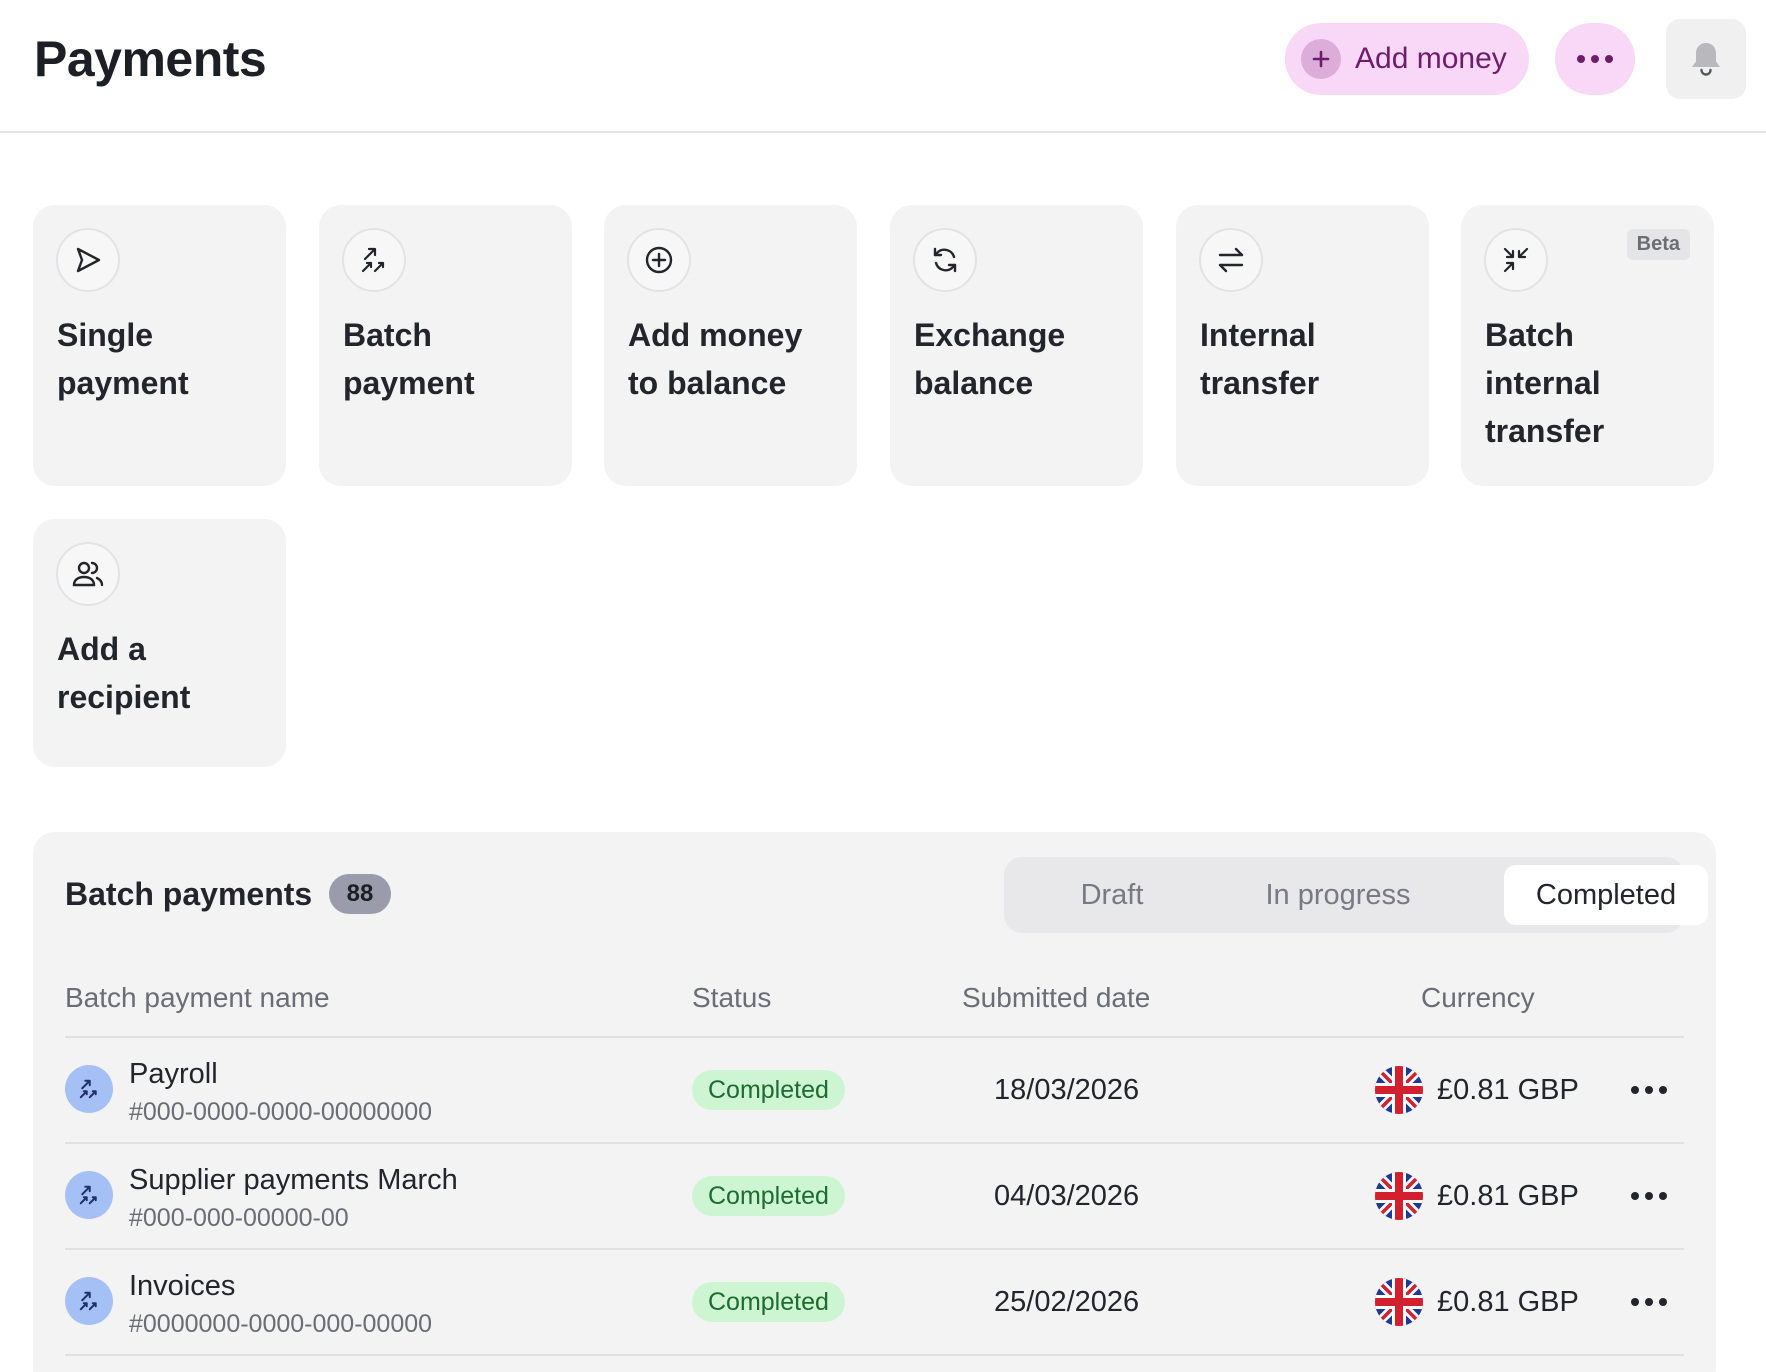  Describe the element at coordinates (1260, 359) in the screenshot. I see `tile-label: Internal transfer` at that location.